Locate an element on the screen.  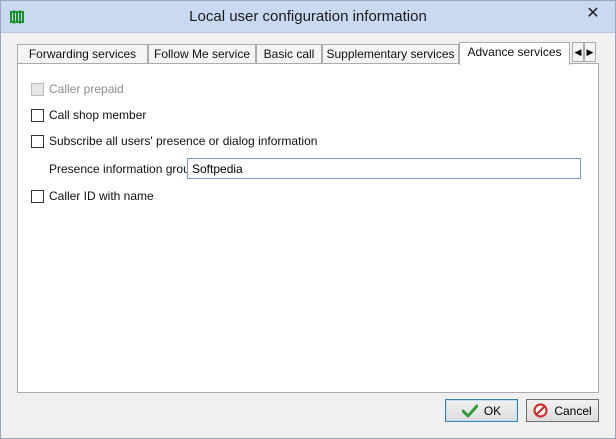
close-icon: ✕ is located at coordinates (593, 13).